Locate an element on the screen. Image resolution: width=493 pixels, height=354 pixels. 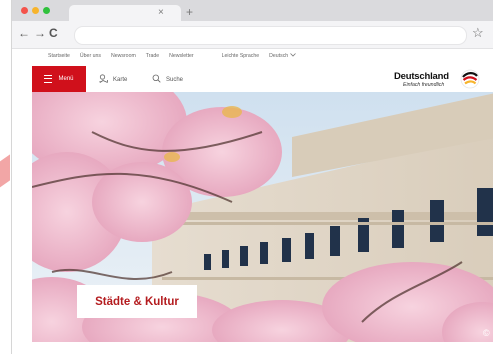
minimize-window-button is located at coordinates (35, 10).